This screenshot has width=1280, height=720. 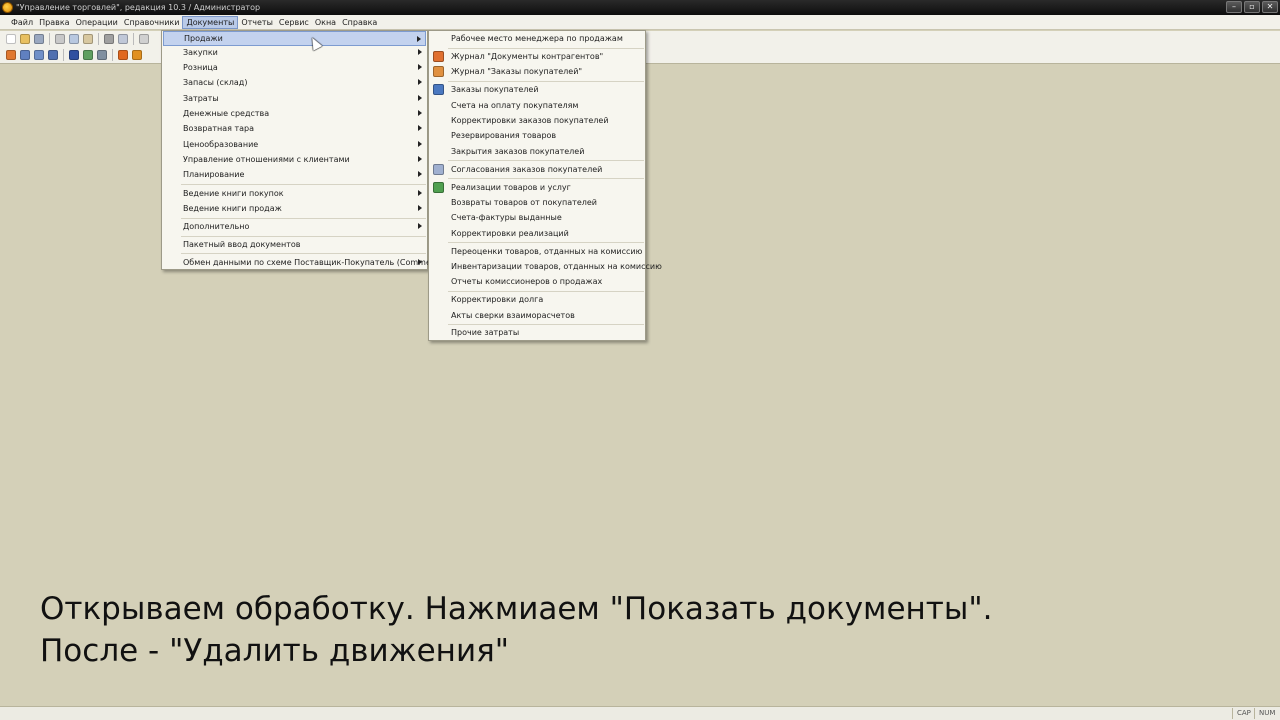 I want to click on toolbar-separator, so click(x=98, y=39).